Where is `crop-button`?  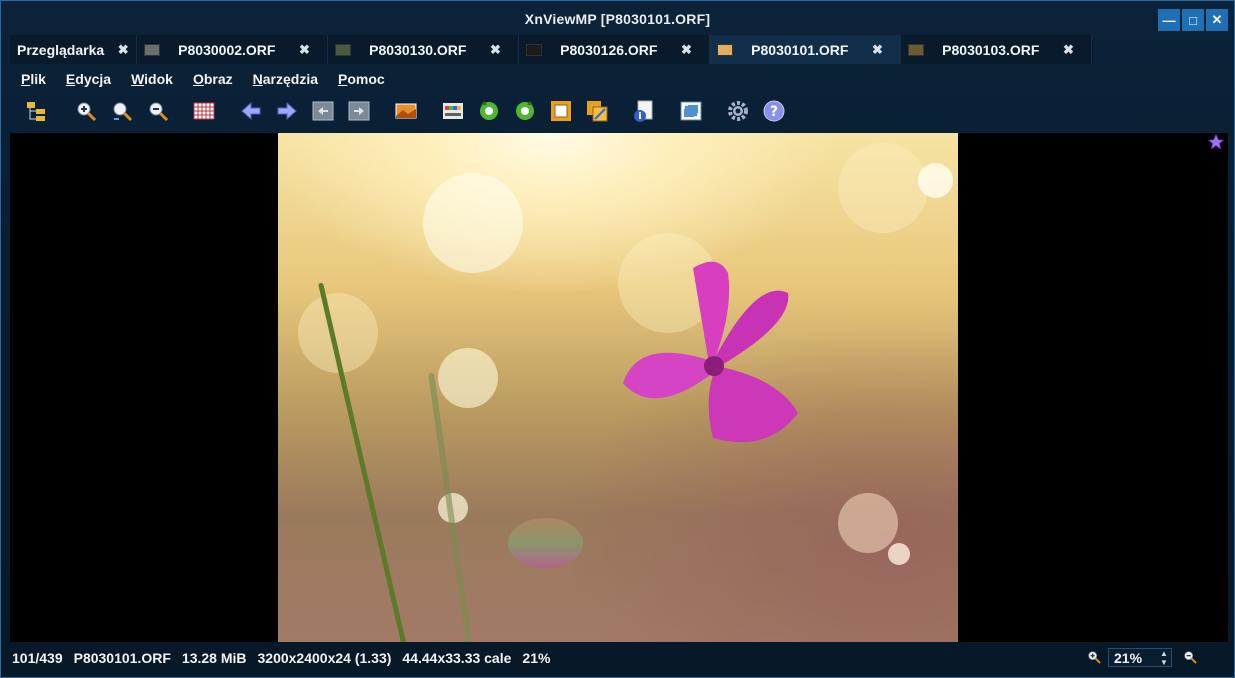 crop-button is located at coordinates (561, 111).